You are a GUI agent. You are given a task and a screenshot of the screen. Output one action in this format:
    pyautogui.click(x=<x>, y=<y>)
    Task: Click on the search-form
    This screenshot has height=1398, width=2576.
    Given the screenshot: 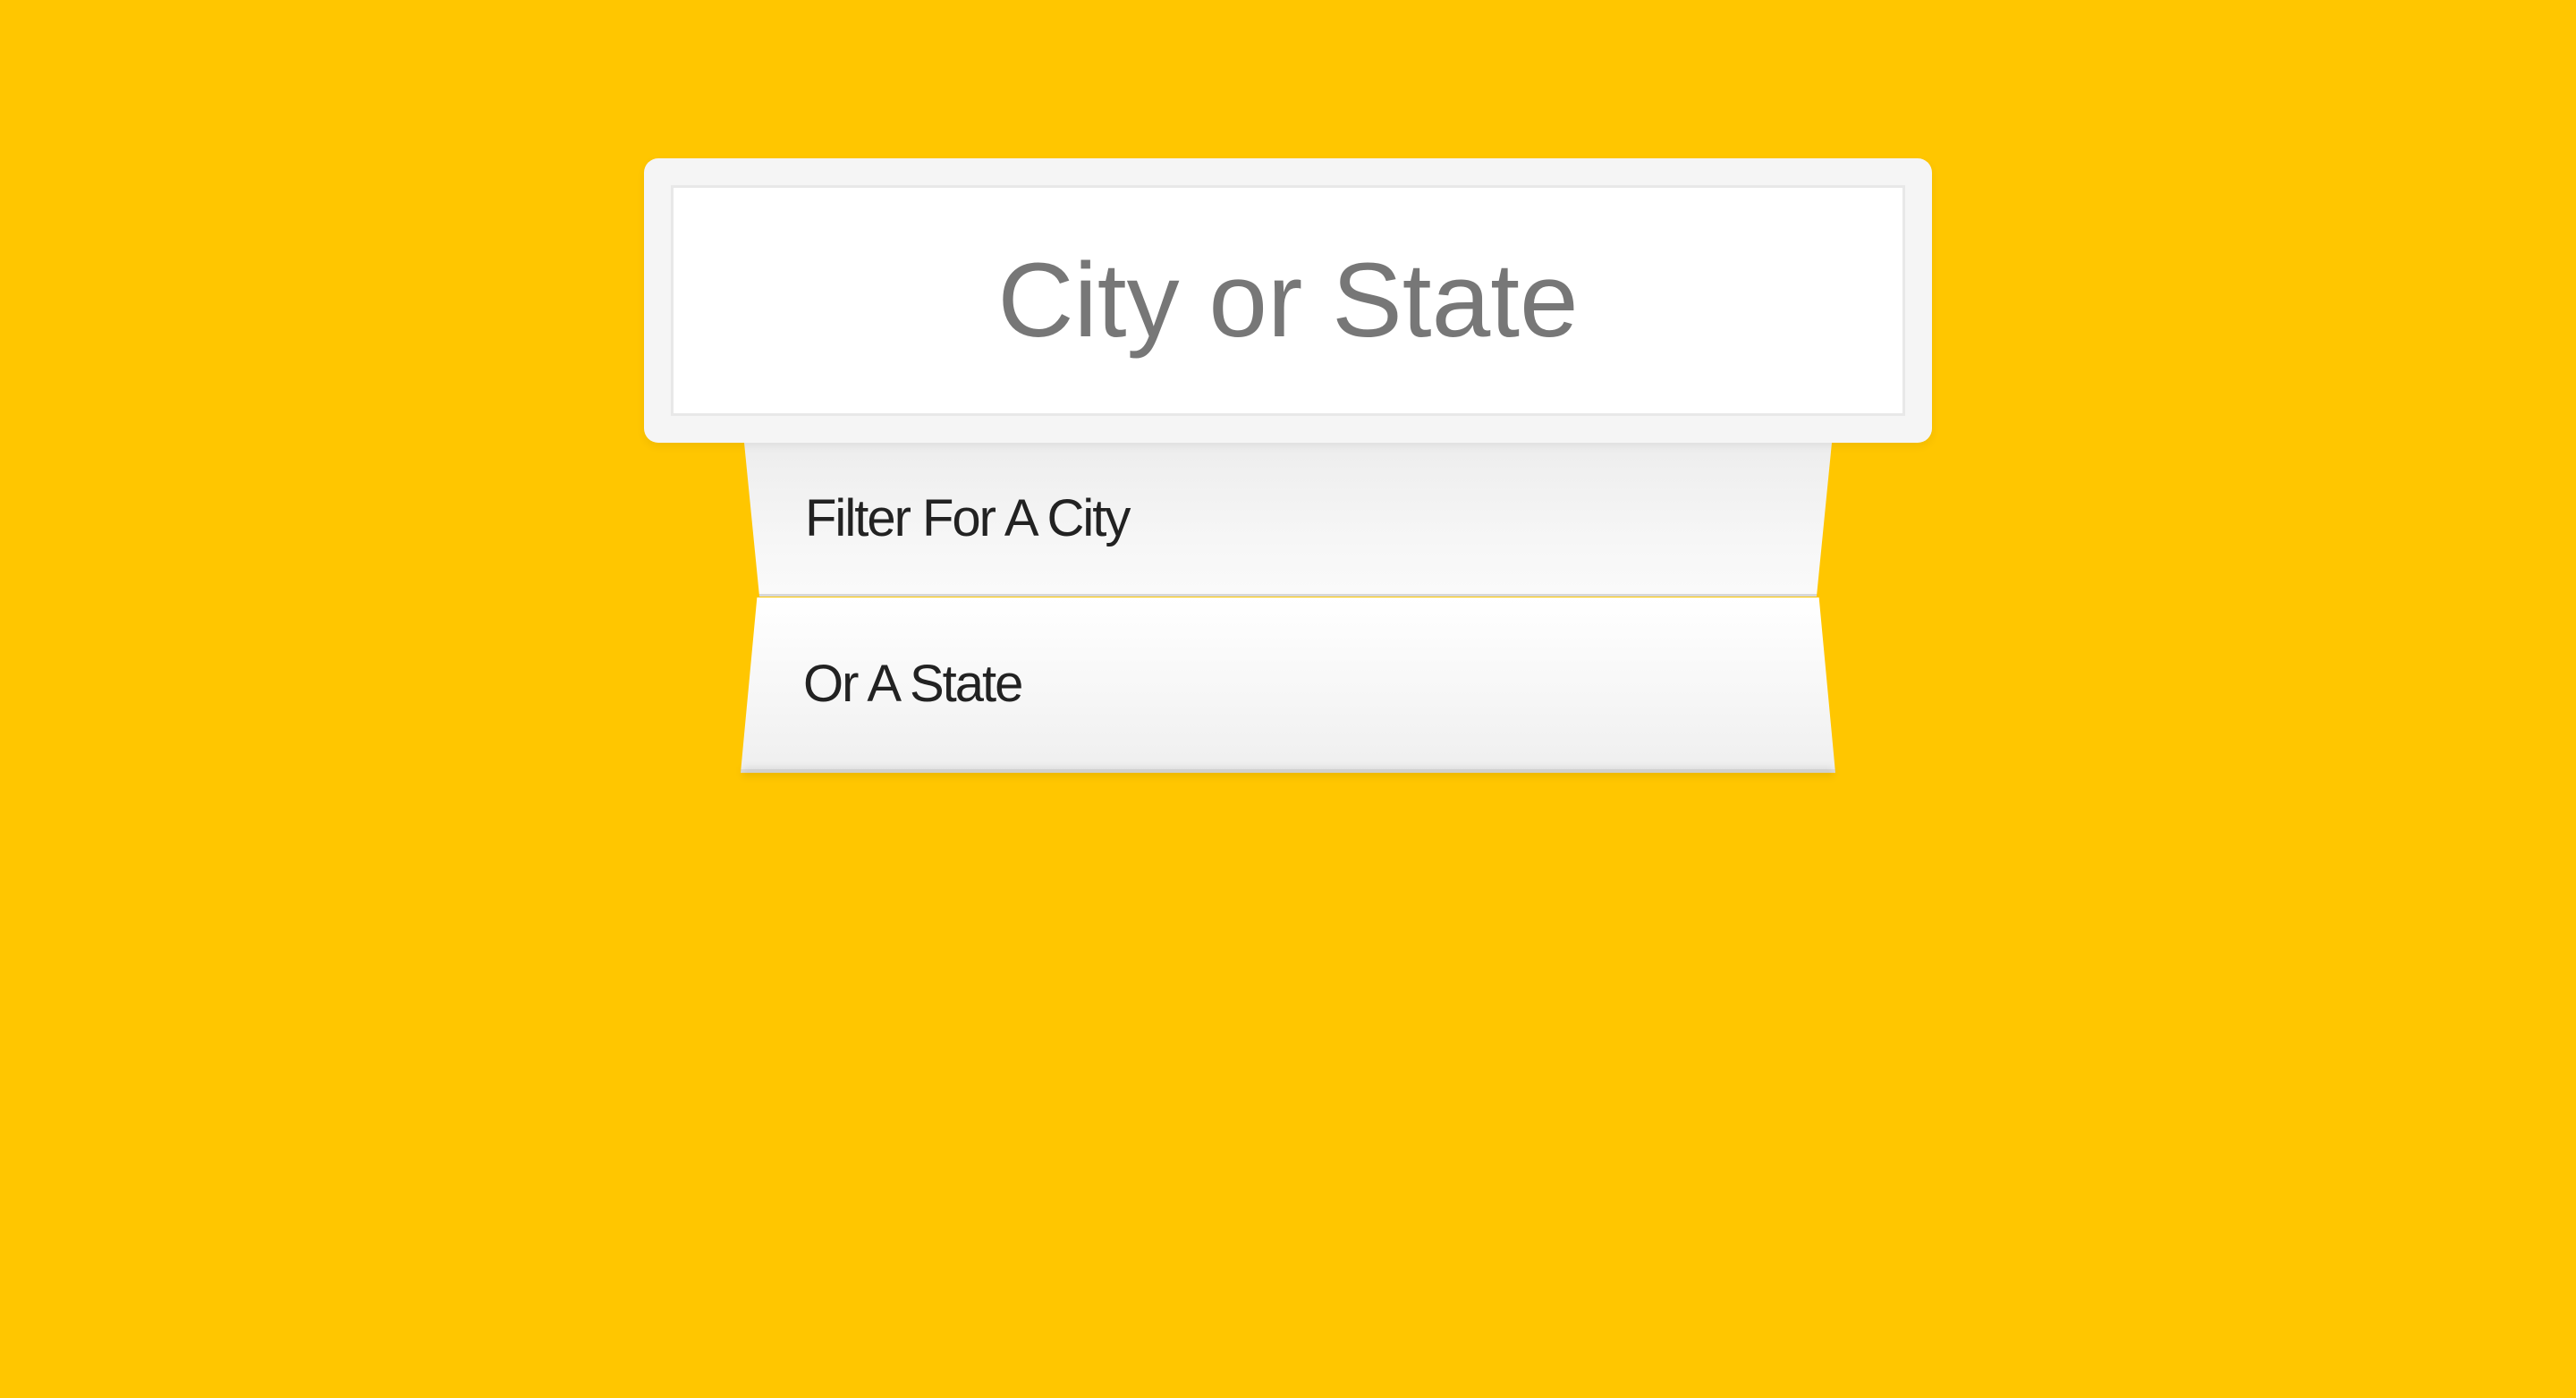 What is the action you would take?
    pyautogui.click(x=1288, y=300)
    